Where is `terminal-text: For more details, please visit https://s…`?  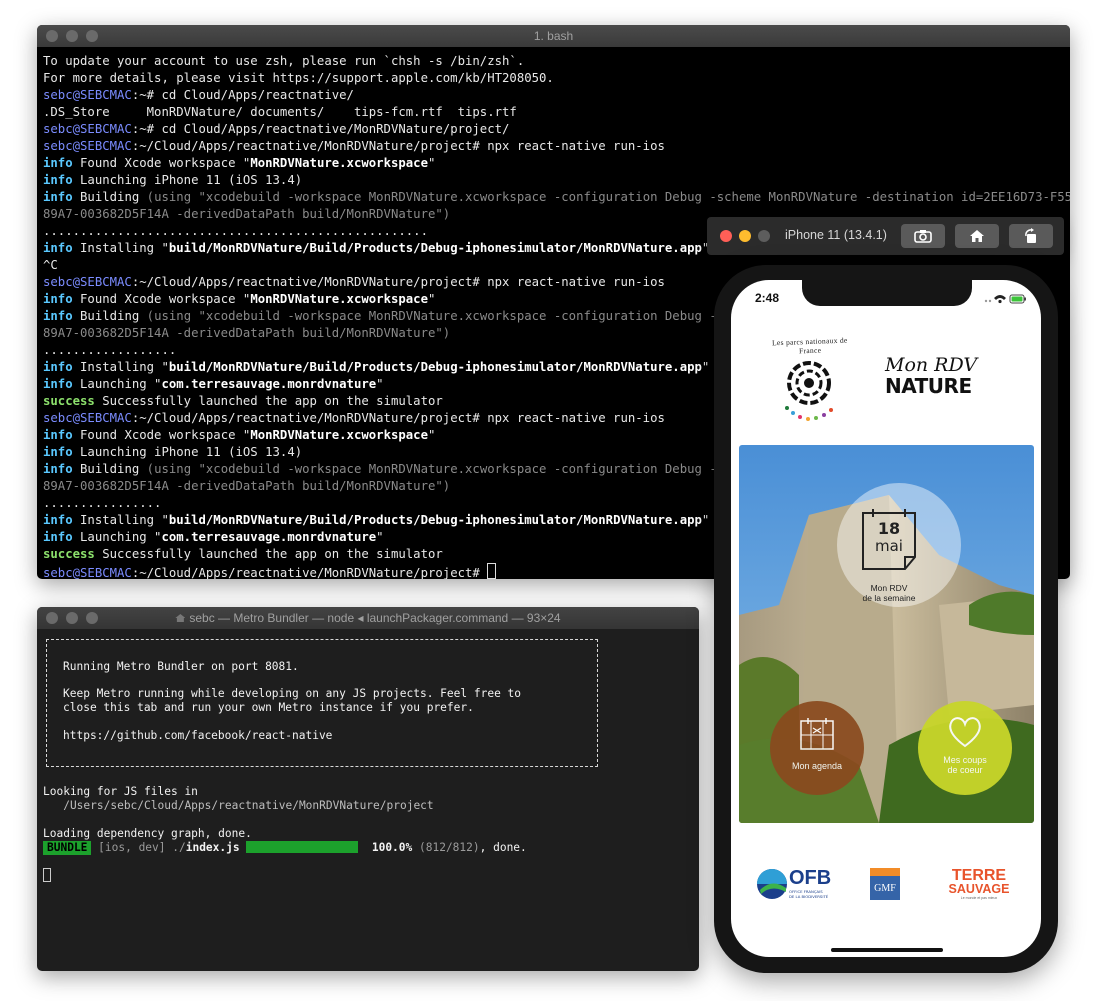
terminal-text: For more details, please visit https://s… is located at coordinates (298, 78).